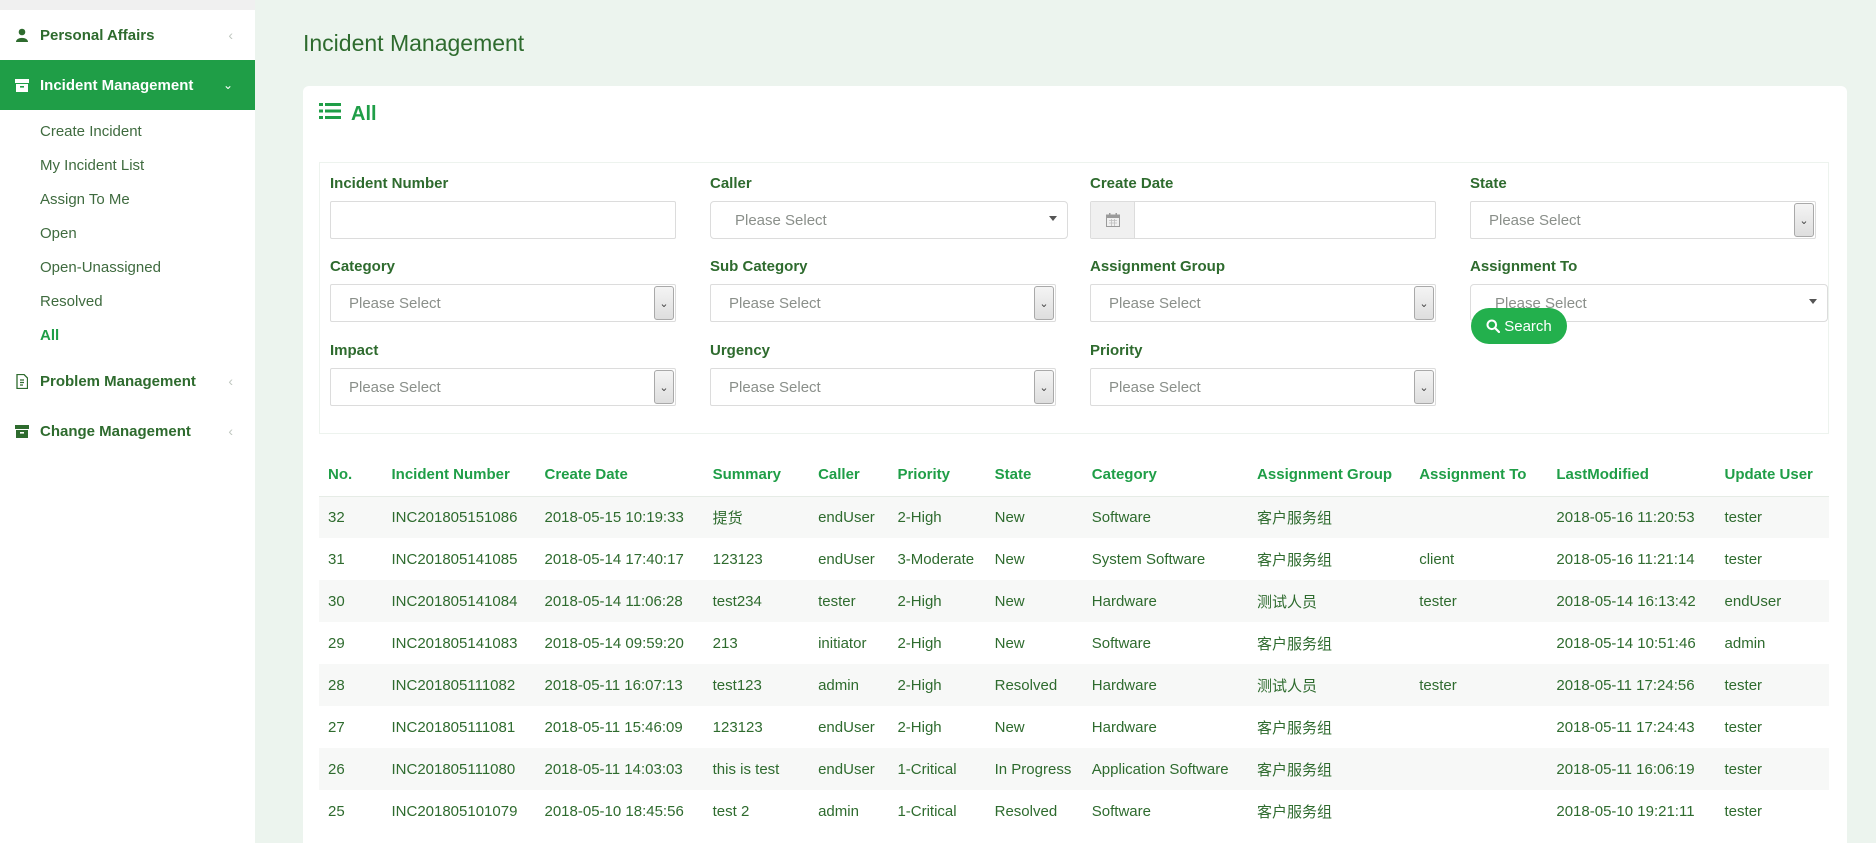 This screenshot has width=1876, height=843. I want to click on filter-label: Impact, so click(354, 350).